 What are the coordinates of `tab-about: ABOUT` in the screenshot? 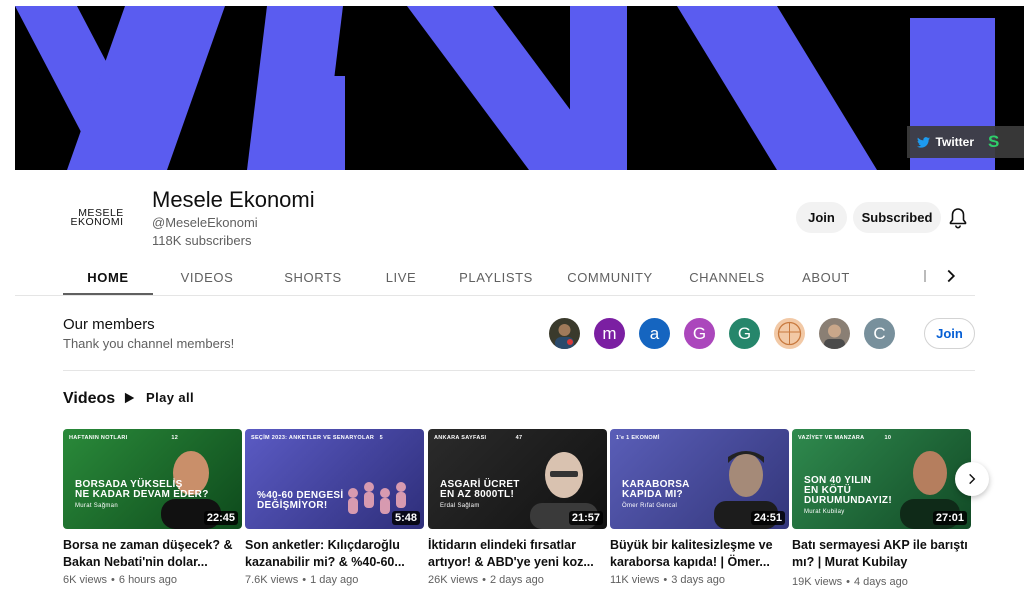 It's located at (826, 277).